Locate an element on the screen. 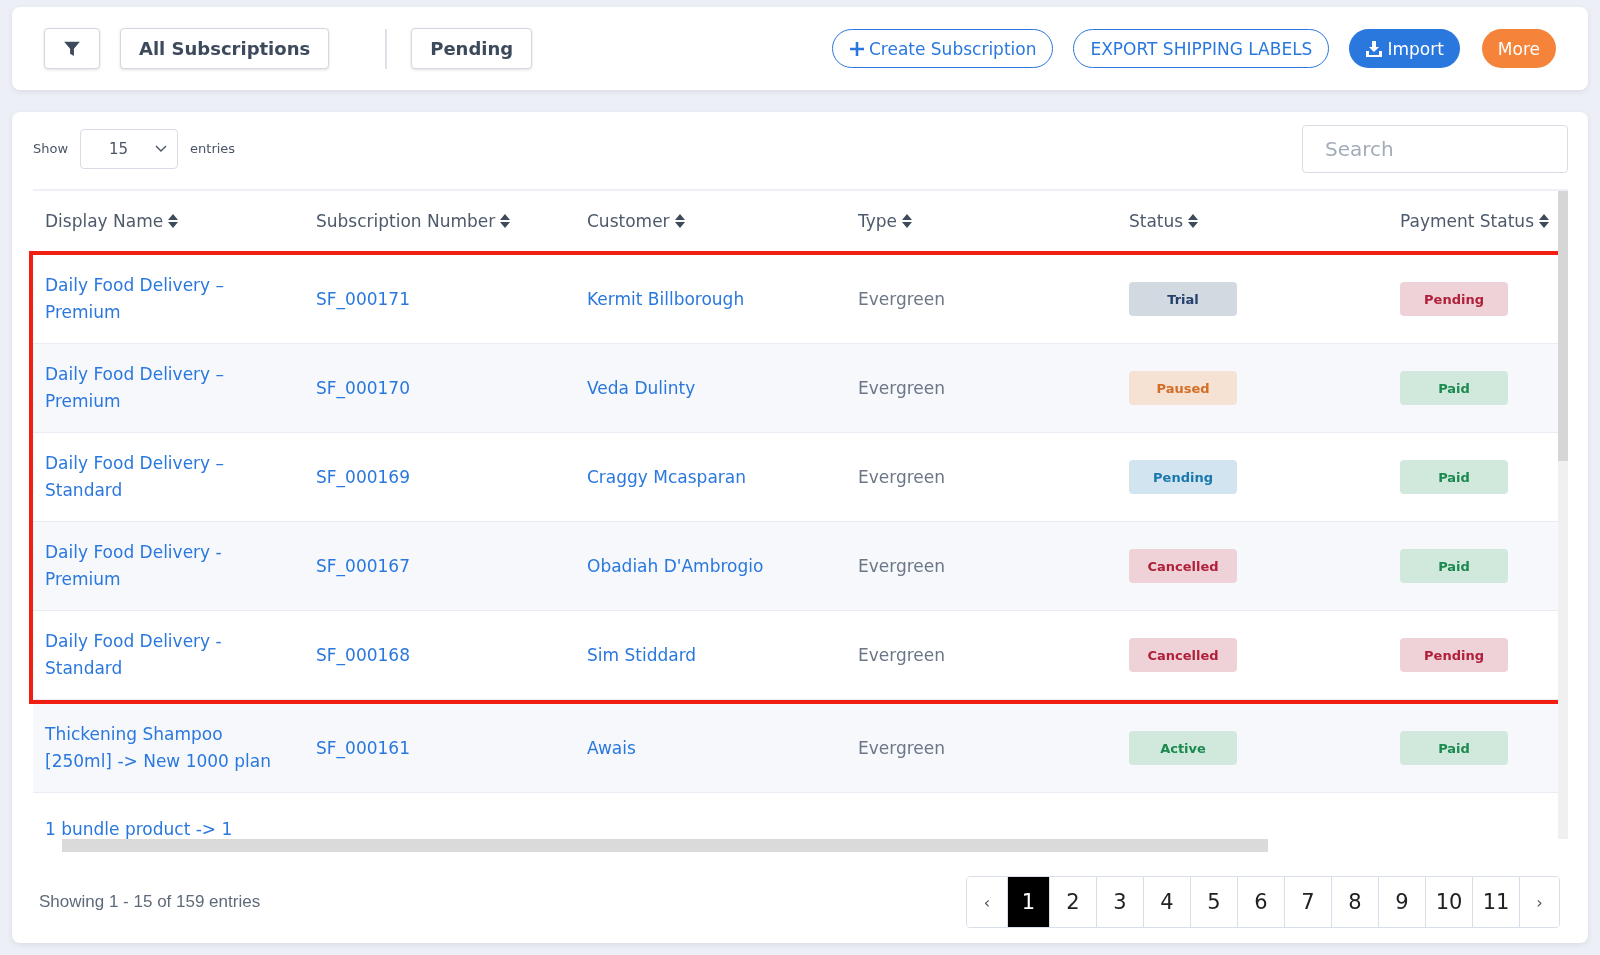 This screenshot has width=1600, height=955. import-button: Import is located at coordinates (1404, 48).